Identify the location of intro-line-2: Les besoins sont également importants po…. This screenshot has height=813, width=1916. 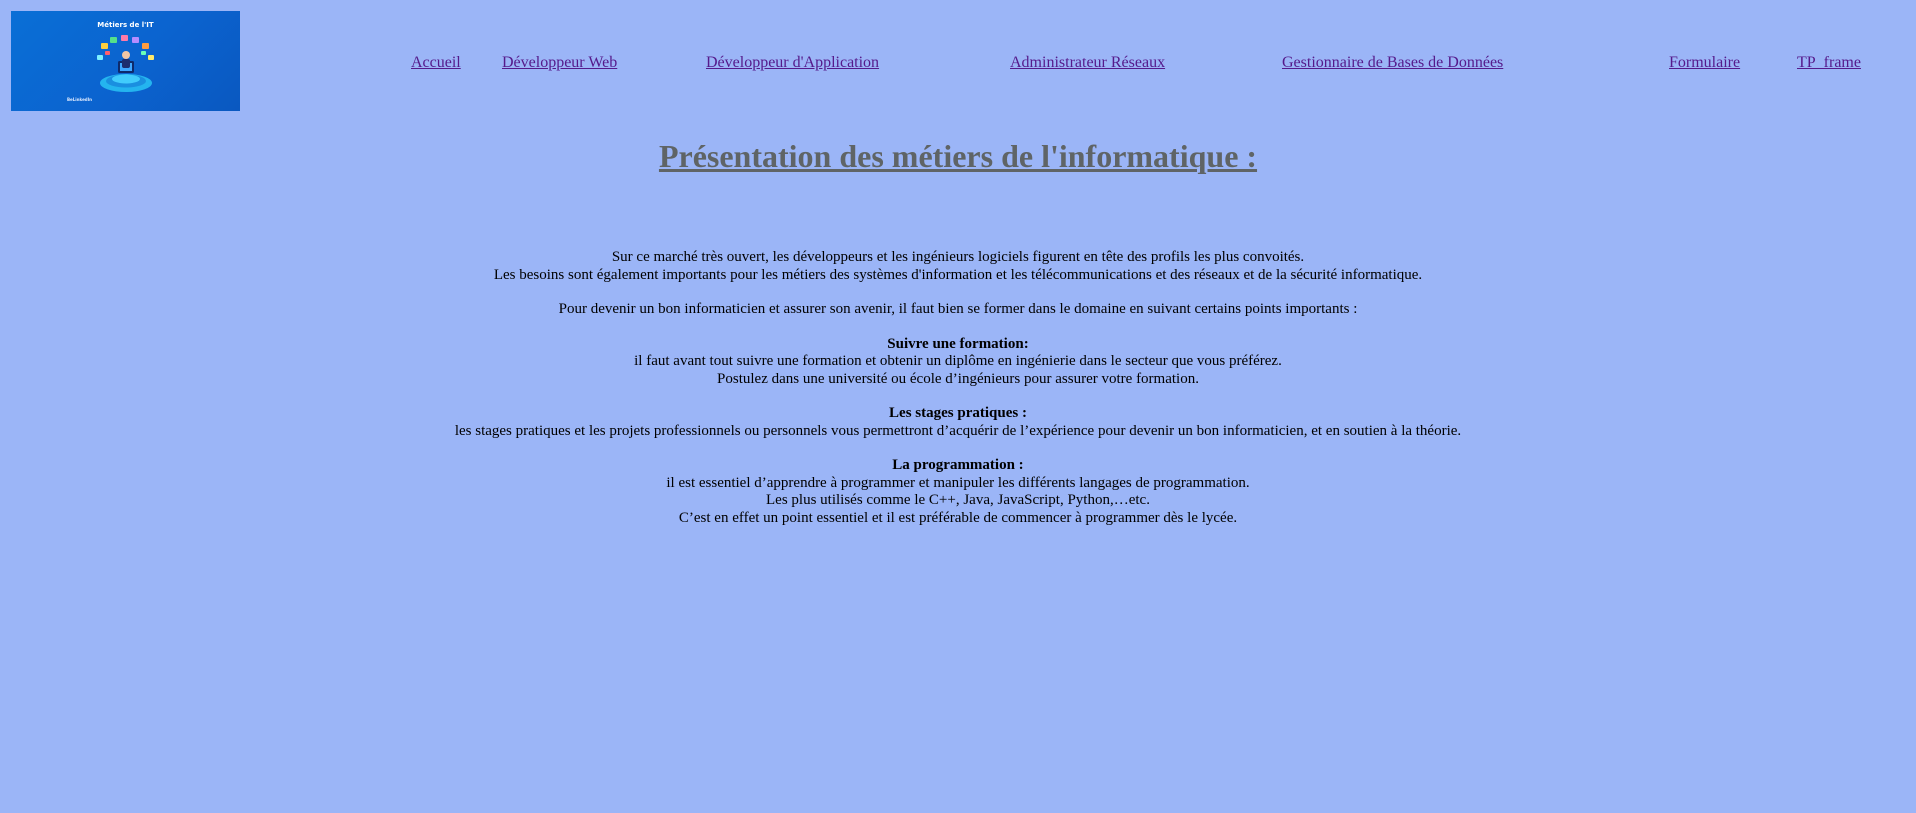
(958, 274).